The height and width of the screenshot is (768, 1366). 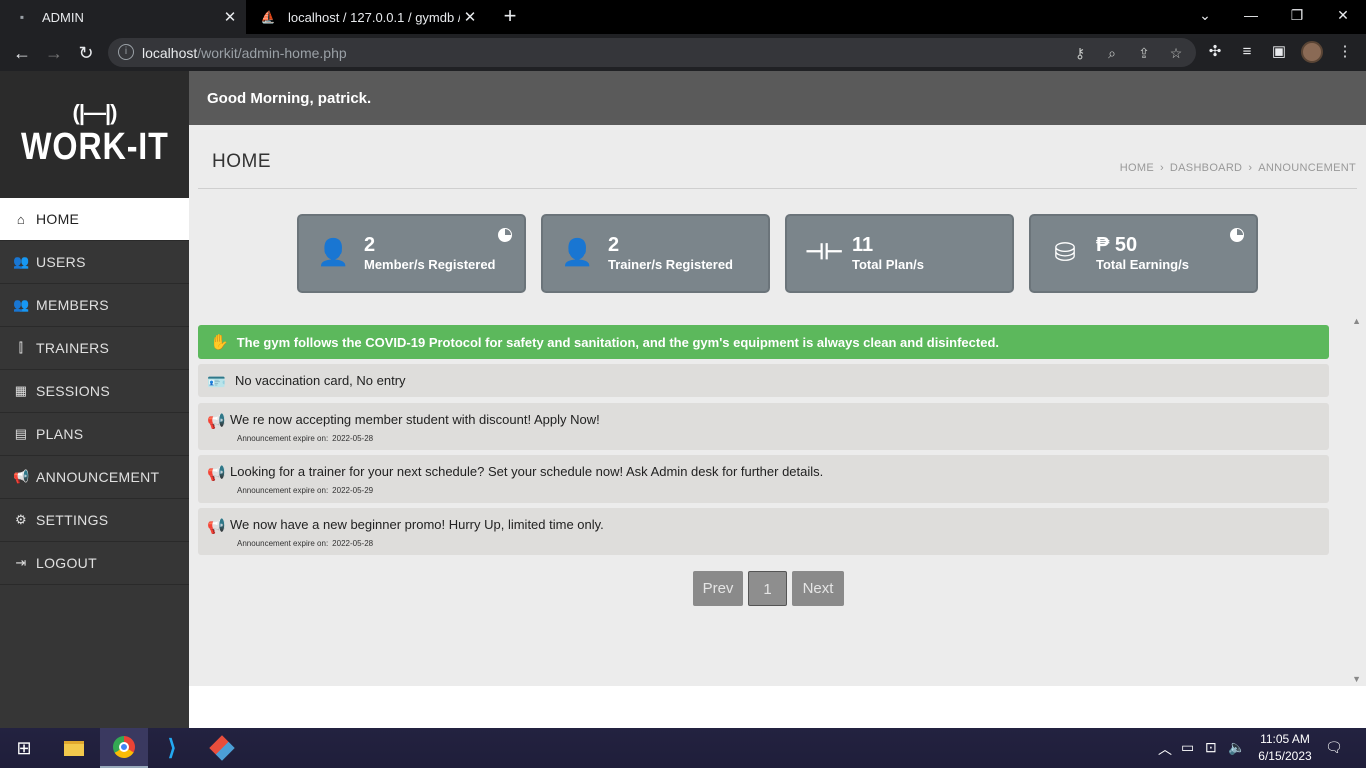 I want to click on zoom-icon: ⌕, so click(x=1112, y=53).